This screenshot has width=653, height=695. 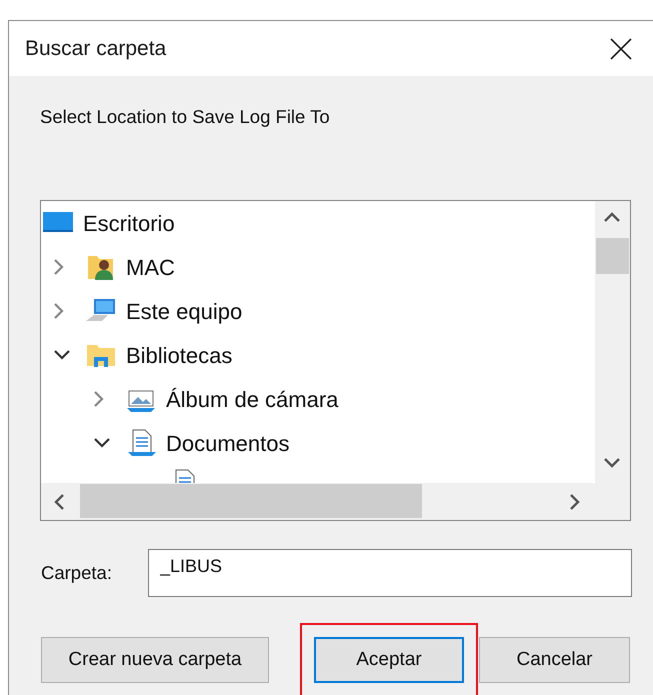 I want to click on tree-item: Álbum de cámara, so click(x=252, y=399).